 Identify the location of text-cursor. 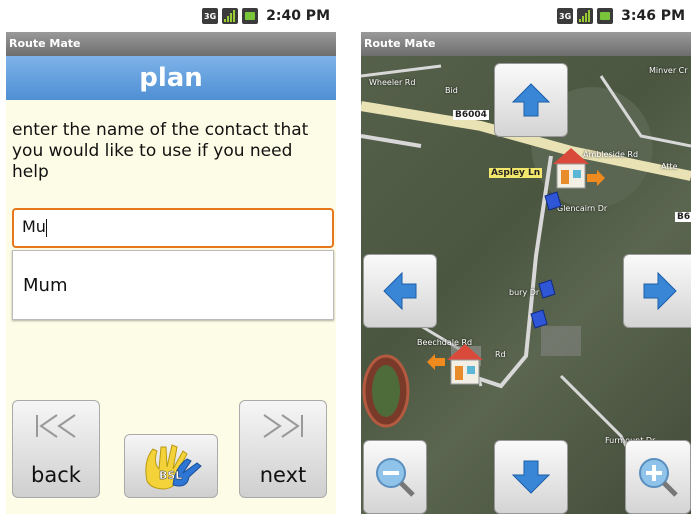
(46, 227).